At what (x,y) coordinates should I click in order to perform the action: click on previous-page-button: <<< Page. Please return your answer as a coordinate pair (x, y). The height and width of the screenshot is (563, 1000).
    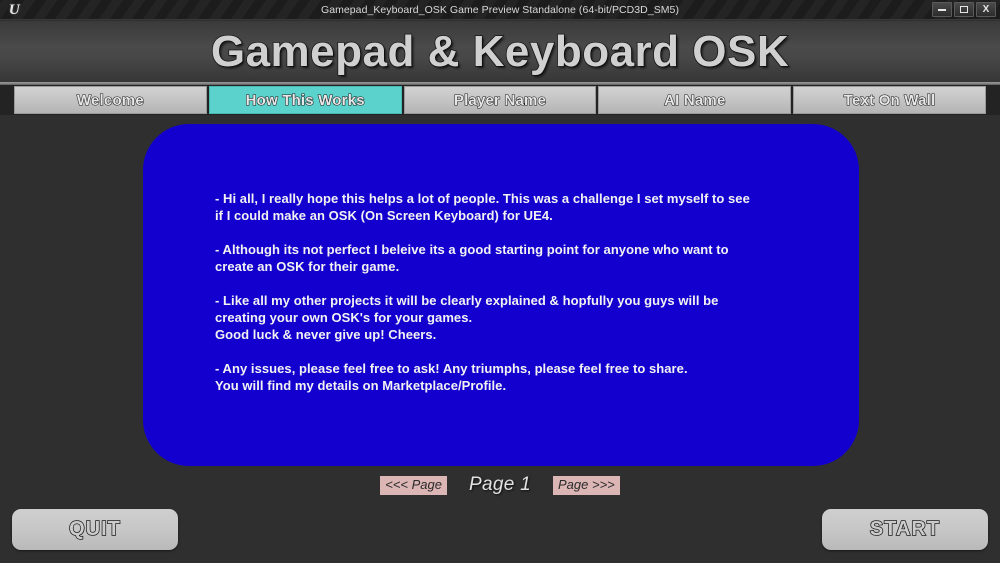
    Looking at the image, I should click on (413, 485).